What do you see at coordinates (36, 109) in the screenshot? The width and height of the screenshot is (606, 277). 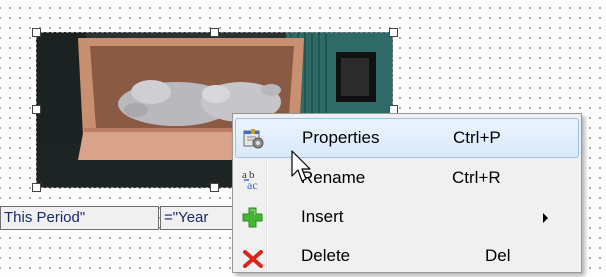 I see `resize-handle-middle-left` at bounding box center [36, 109].